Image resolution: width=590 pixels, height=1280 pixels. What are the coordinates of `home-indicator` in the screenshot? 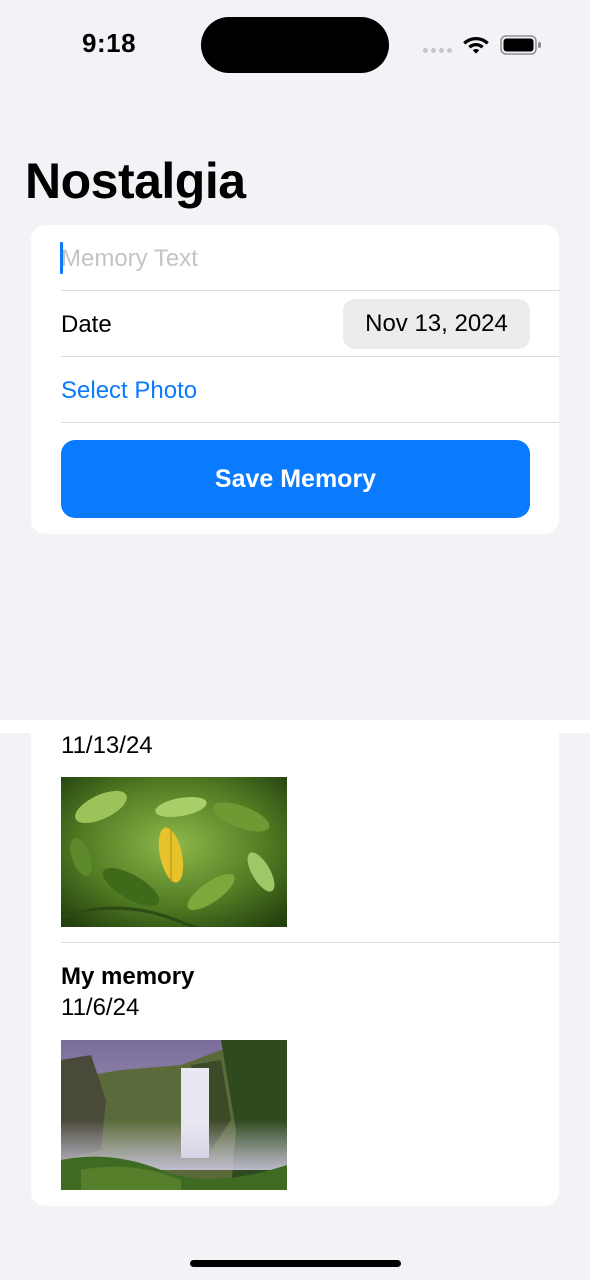 It's located at (295, 1263).